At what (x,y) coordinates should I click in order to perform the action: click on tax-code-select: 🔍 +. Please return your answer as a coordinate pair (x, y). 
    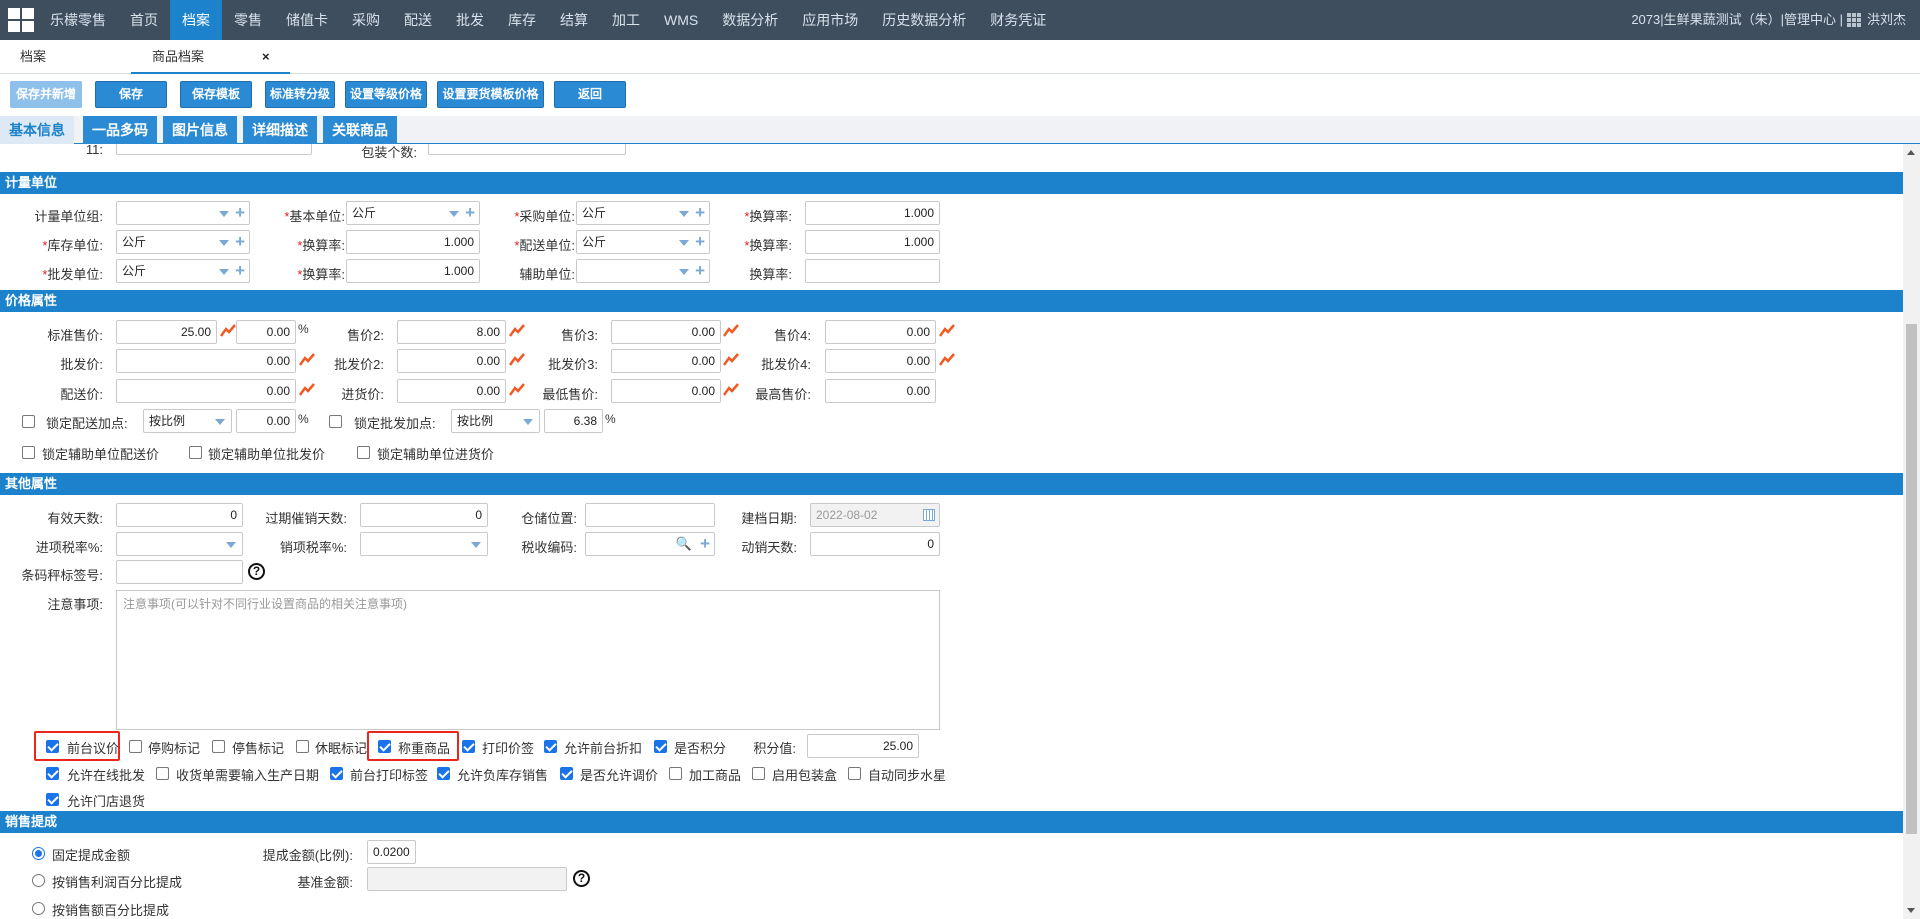
    Looking at the image, I should click on (650, 544).